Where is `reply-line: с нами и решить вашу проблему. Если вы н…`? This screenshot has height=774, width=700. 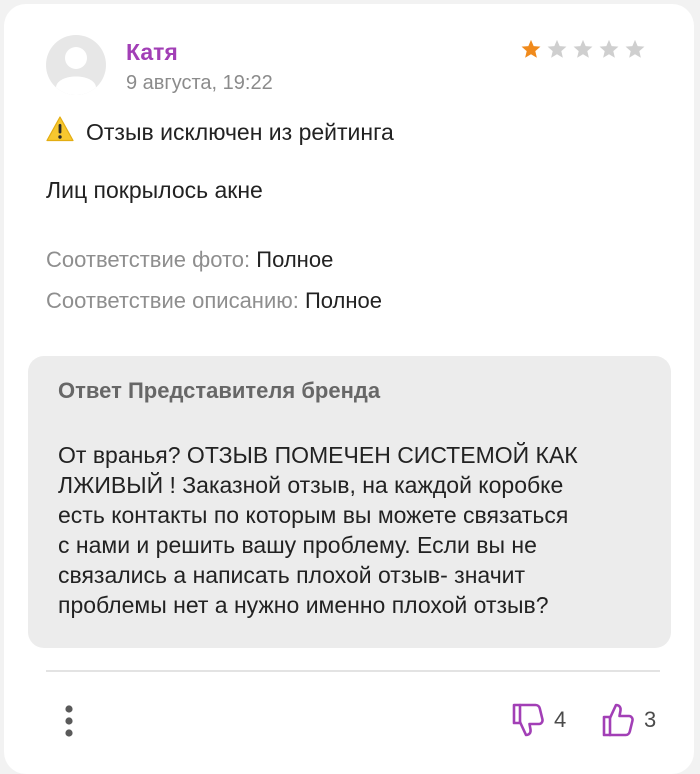 reply-line: с нами и решить вашу проблему. Если вы н… is located at coordinates (297, 545).